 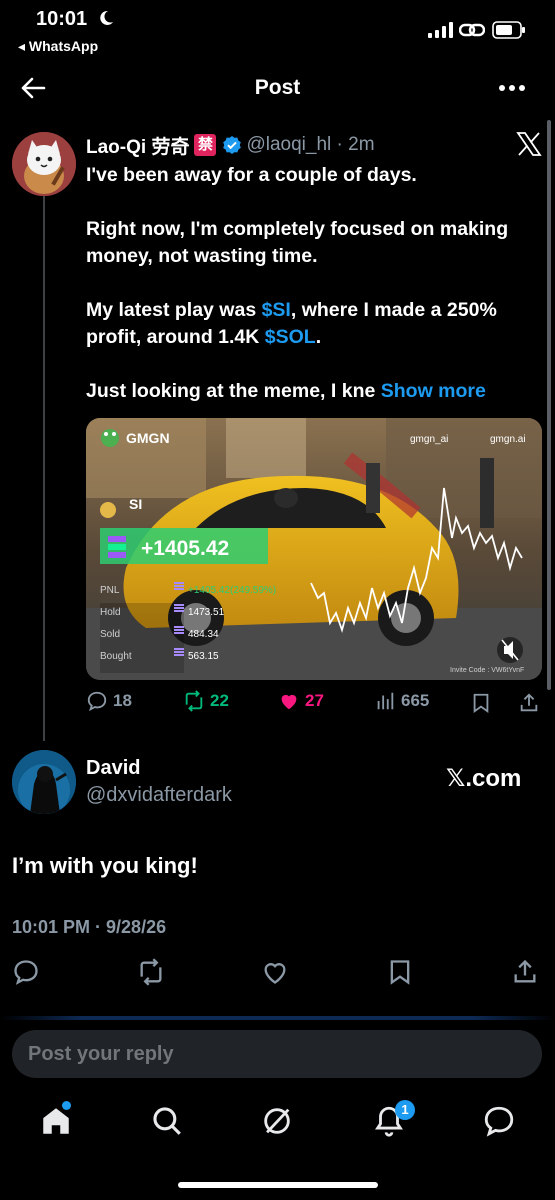 I want to click on messages-icon, so click(x=499, y=1121).